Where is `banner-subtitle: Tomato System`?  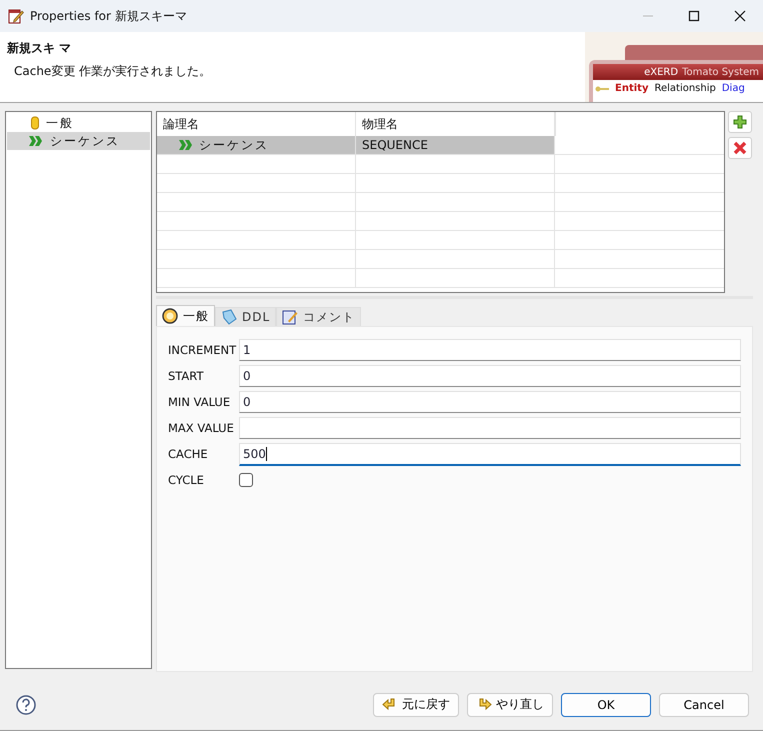
banner-subtitle: Tomato System is located at coordinates (720, 72).